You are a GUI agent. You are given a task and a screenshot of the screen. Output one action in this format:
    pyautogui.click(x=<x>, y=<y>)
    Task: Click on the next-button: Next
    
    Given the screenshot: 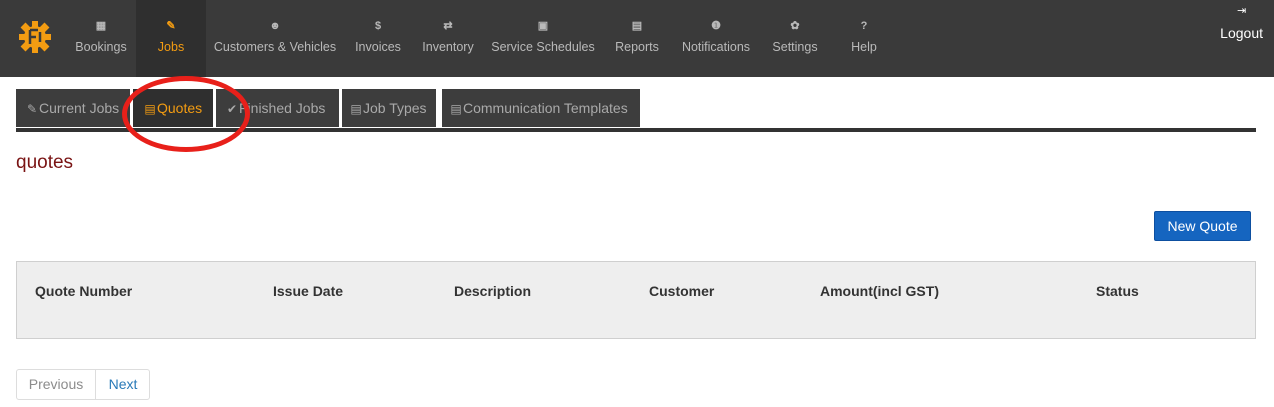 What is the action you would take?
    pyautogui.click(x=123, y=384)
    